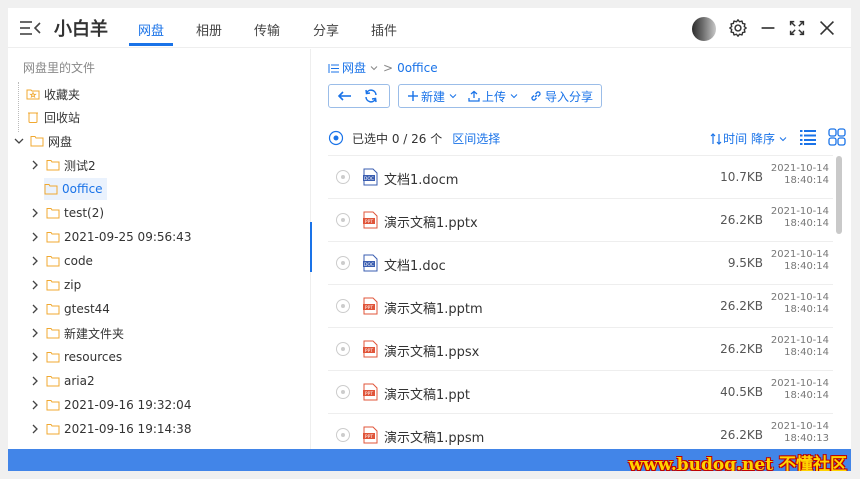 This screenshot has height=479, width=860. Describe the element at coordinates (808, 137) in the screenshot. I see `list-view-icon` at that location.